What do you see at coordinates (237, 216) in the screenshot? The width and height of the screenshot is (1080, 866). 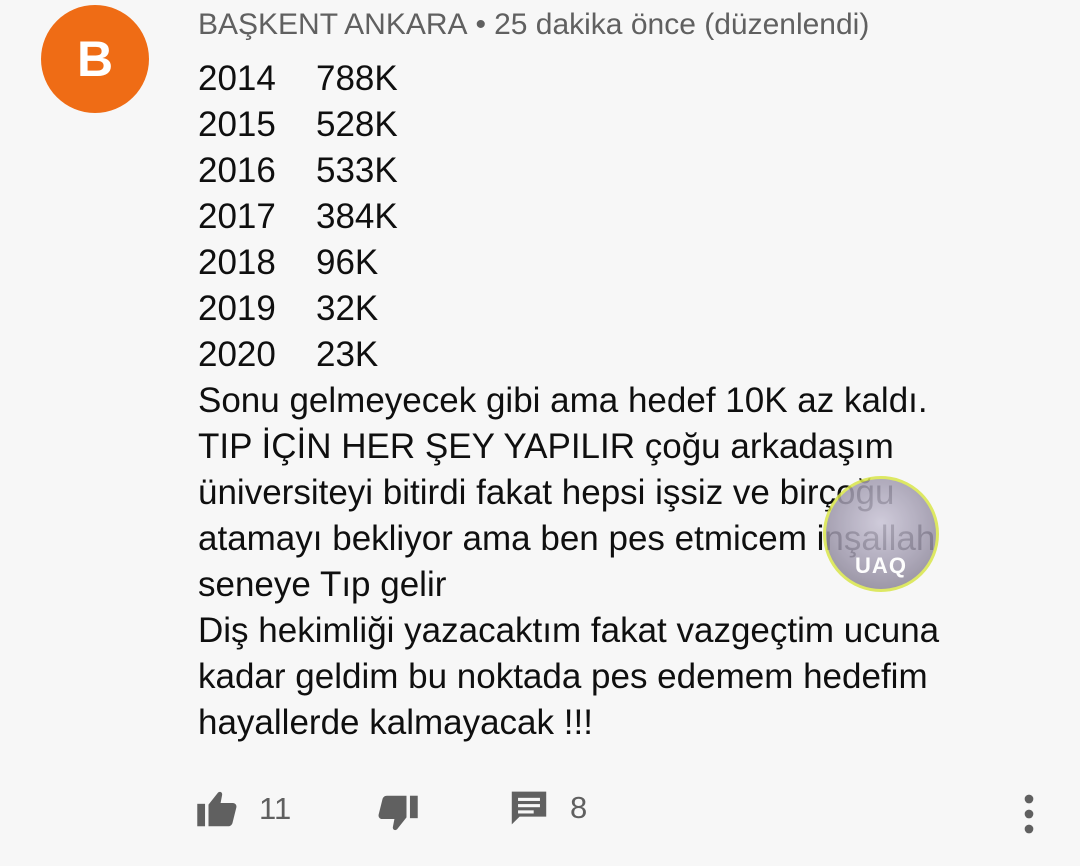 I see `stat-year: 2017` at bounding box center [237, 216].